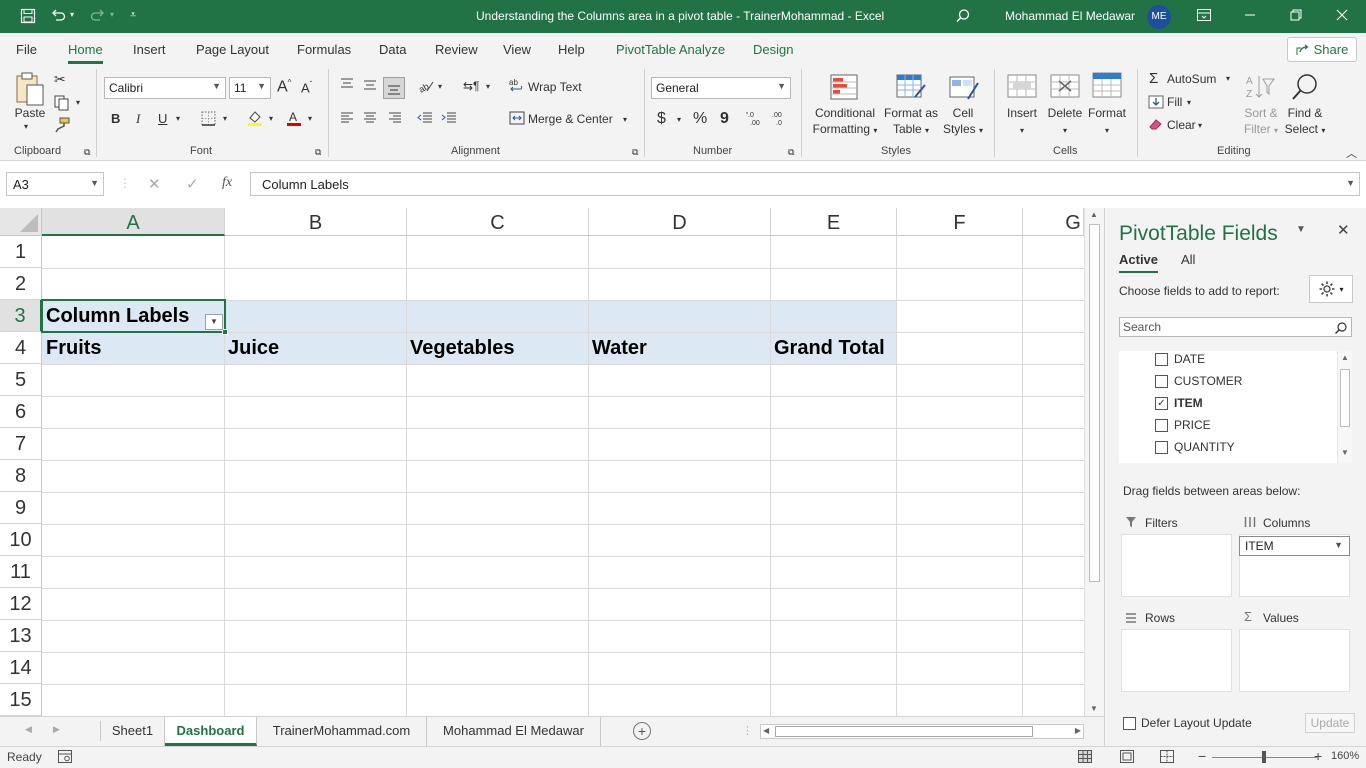 This screenshot has height=768, width=1366. I want to click on insert-cells-icon, so click(1022, 86).